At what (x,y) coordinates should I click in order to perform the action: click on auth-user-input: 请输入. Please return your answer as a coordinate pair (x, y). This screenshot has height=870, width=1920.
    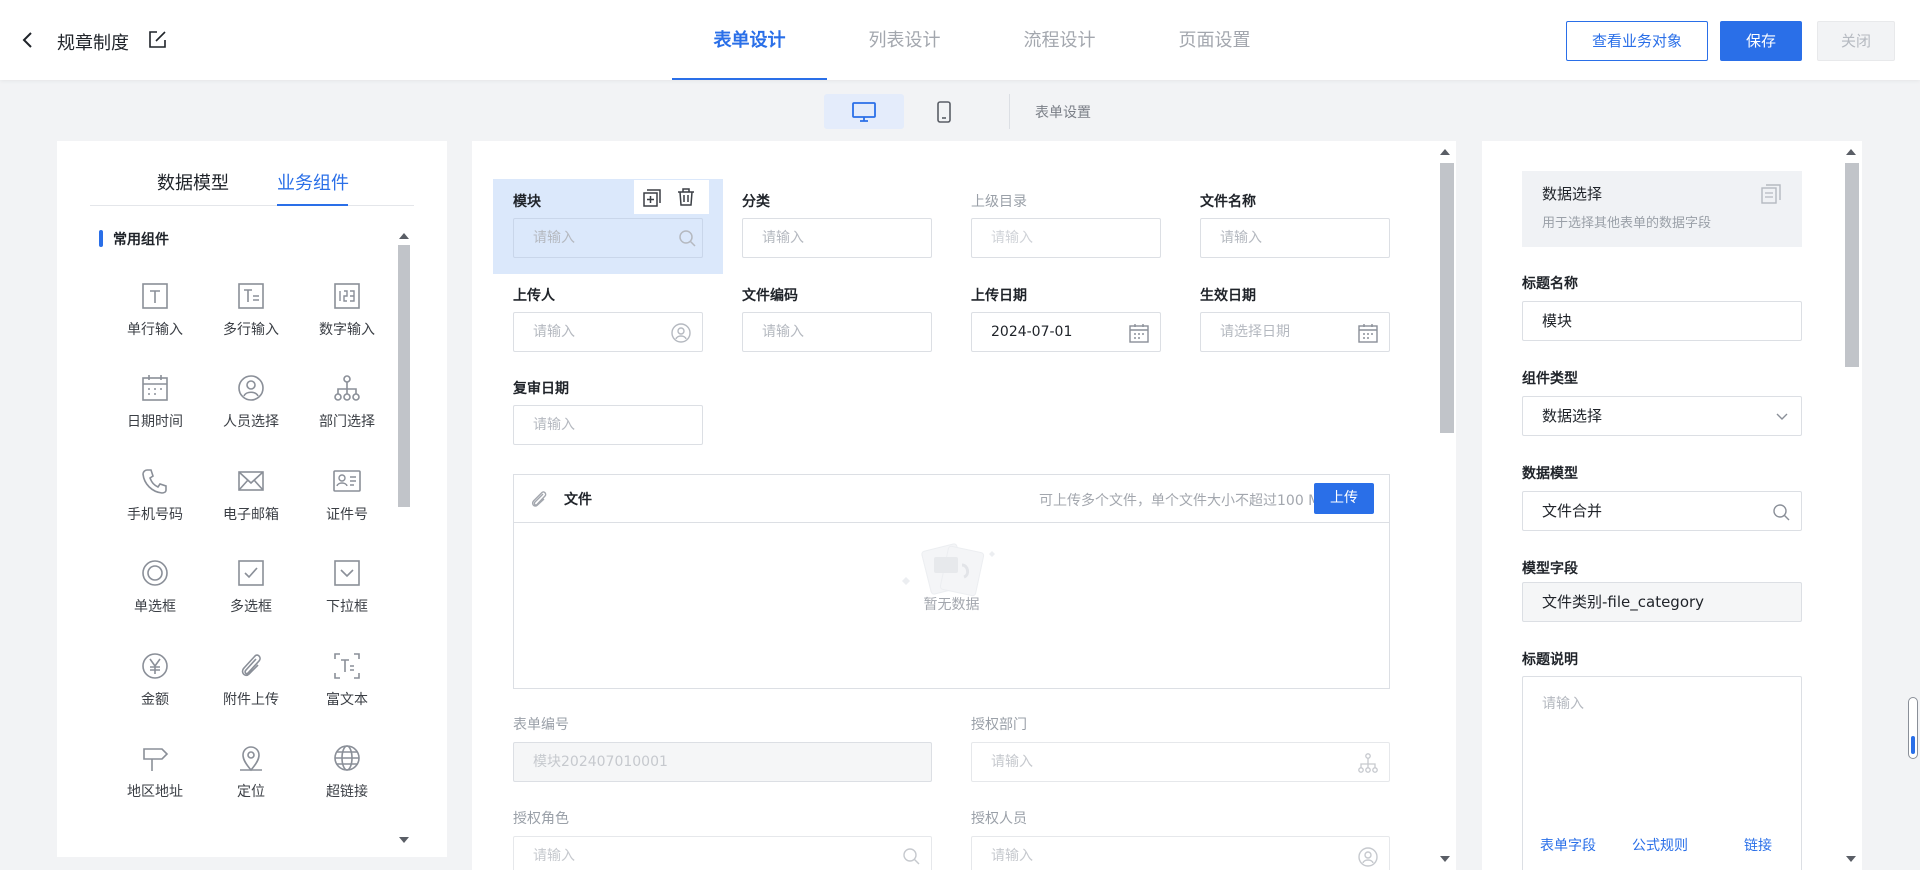
    Looking at the image, I should click on (1180, 853).